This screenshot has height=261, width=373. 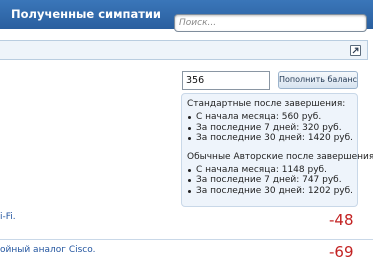 I want to click on amount-field-wrapper, so click(x=226, y=80).